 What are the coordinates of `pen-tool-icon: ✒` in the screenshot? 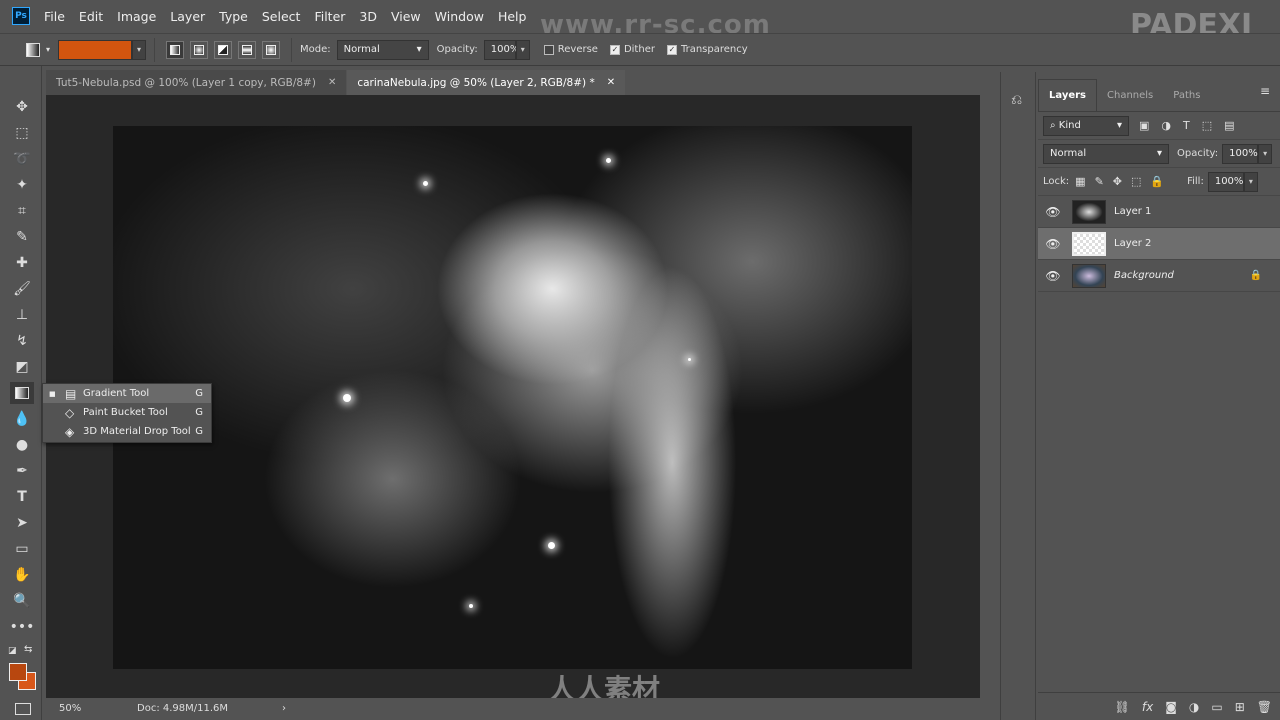 It's located at (22, 471).